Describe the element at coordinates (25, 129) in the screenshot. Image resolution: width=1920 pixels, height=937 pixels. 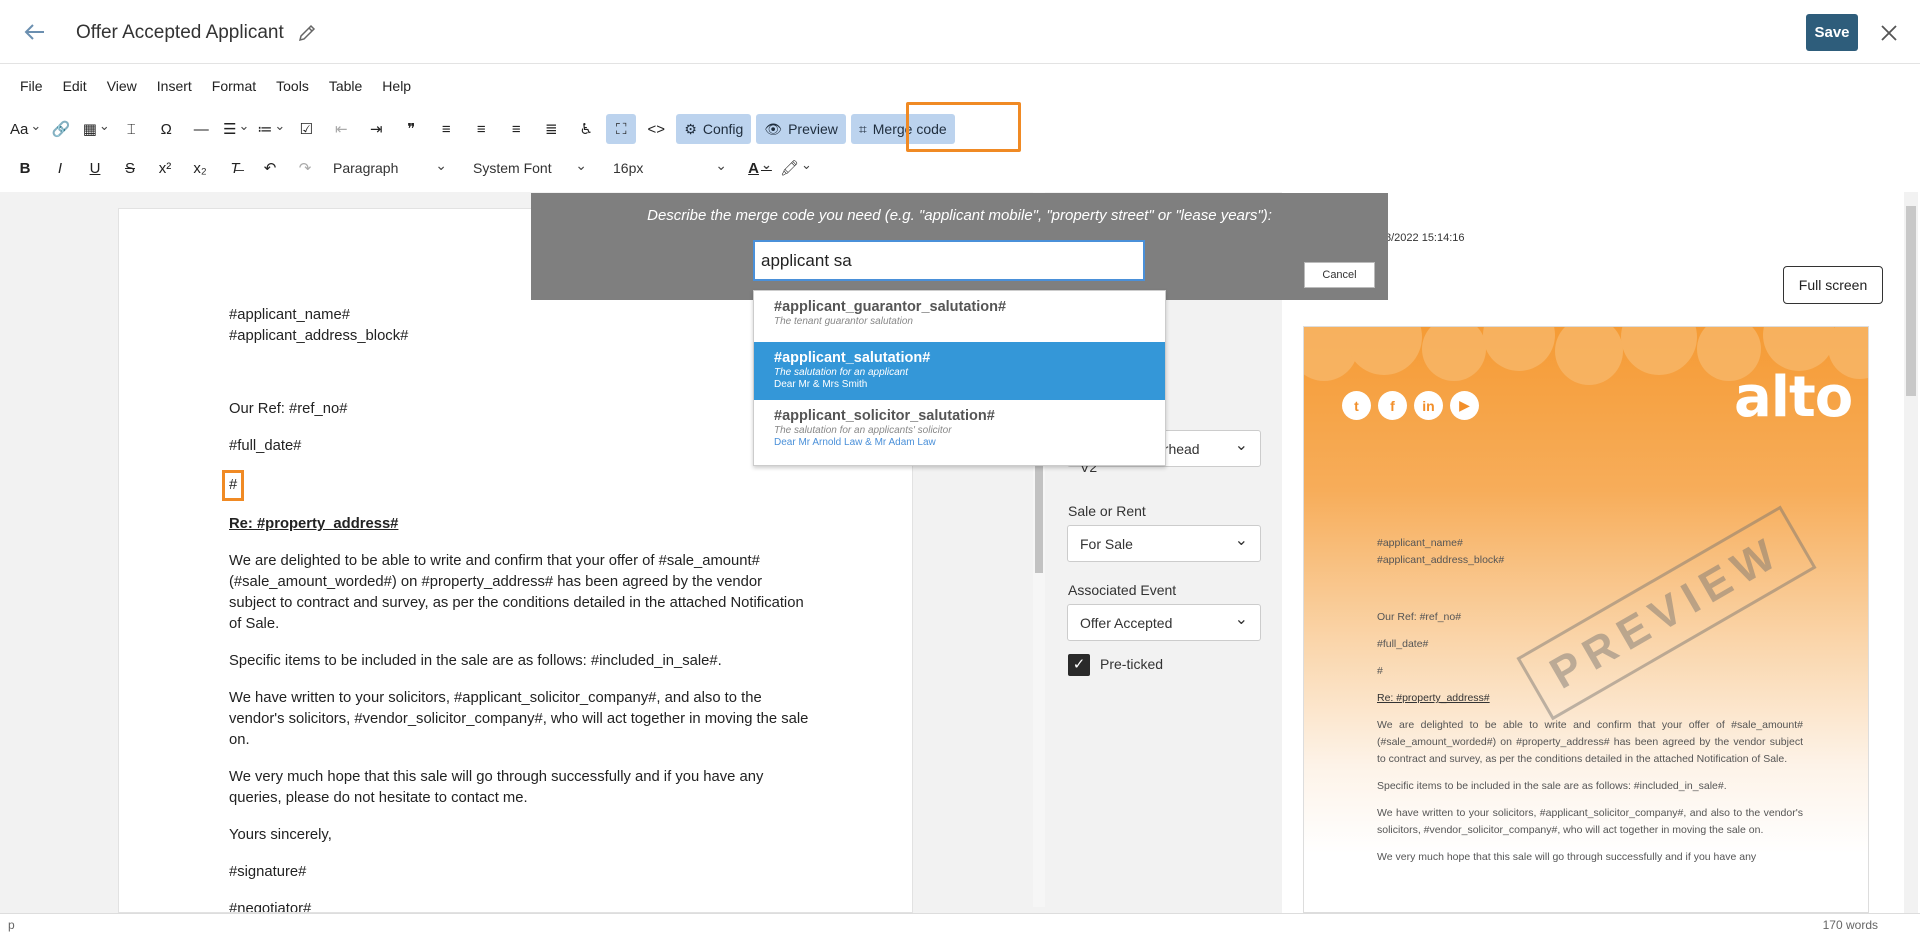
I see `font-styles-icon: Aa` at that location.